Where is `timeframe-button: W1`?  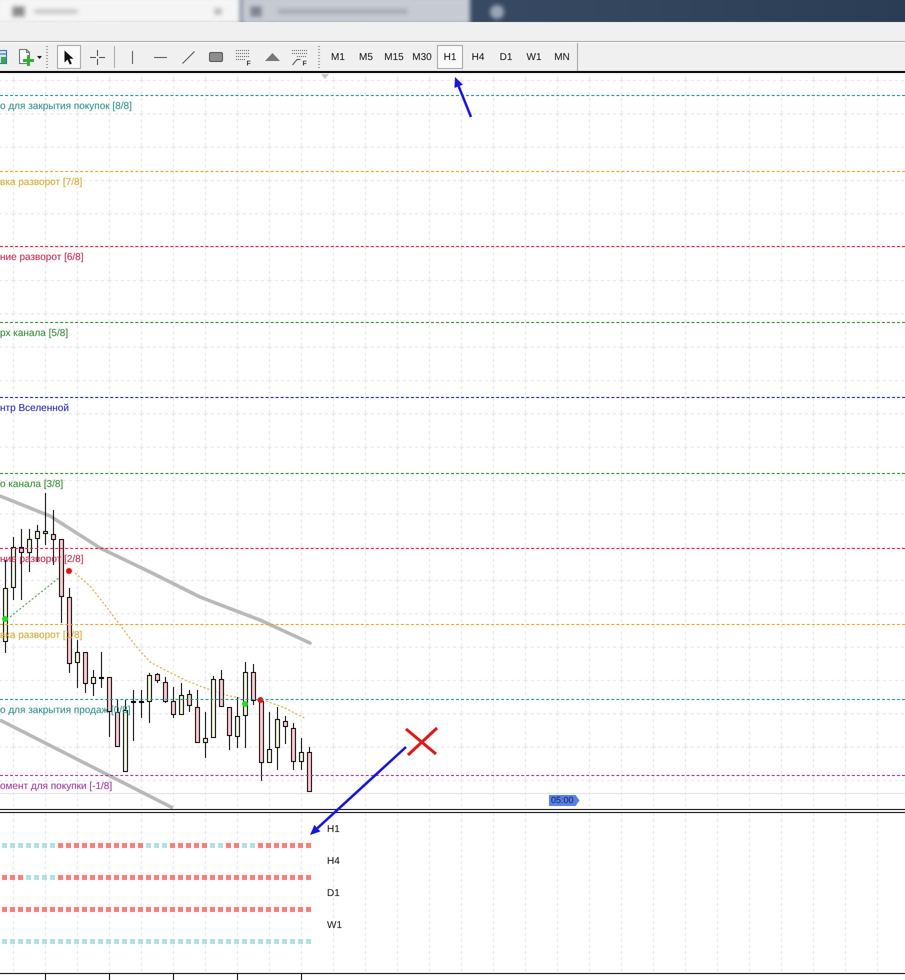 timeframe-button: W1 is located at coordinates (534, 57).